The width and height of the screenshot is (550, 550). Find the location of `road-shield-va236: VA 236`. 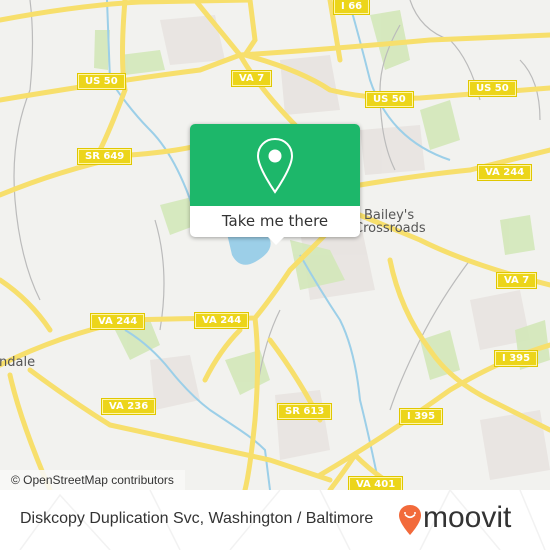

road-shield-va236: VA 236 is located at coordinates (128, 406).